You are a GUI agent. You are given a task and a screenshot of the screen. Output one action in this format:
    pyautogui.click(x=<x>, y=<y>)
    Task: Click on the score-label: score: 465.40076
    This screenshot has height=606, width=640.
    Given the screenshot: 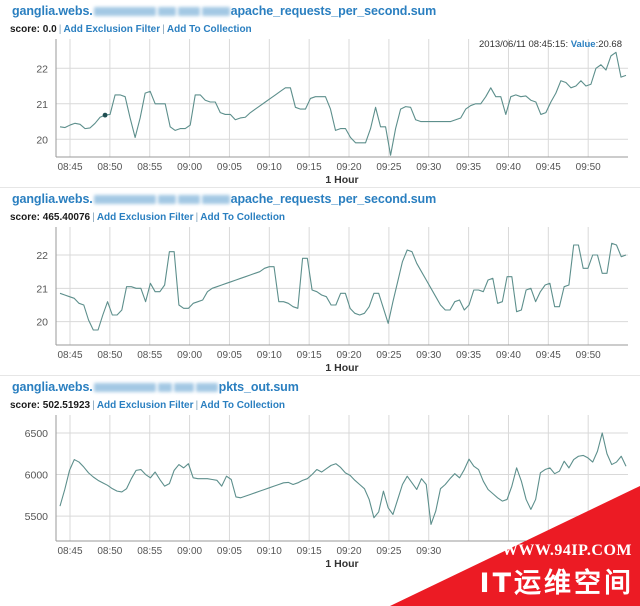 What is the action you would take?
    pyautogui.click(x=50, y=217)
    